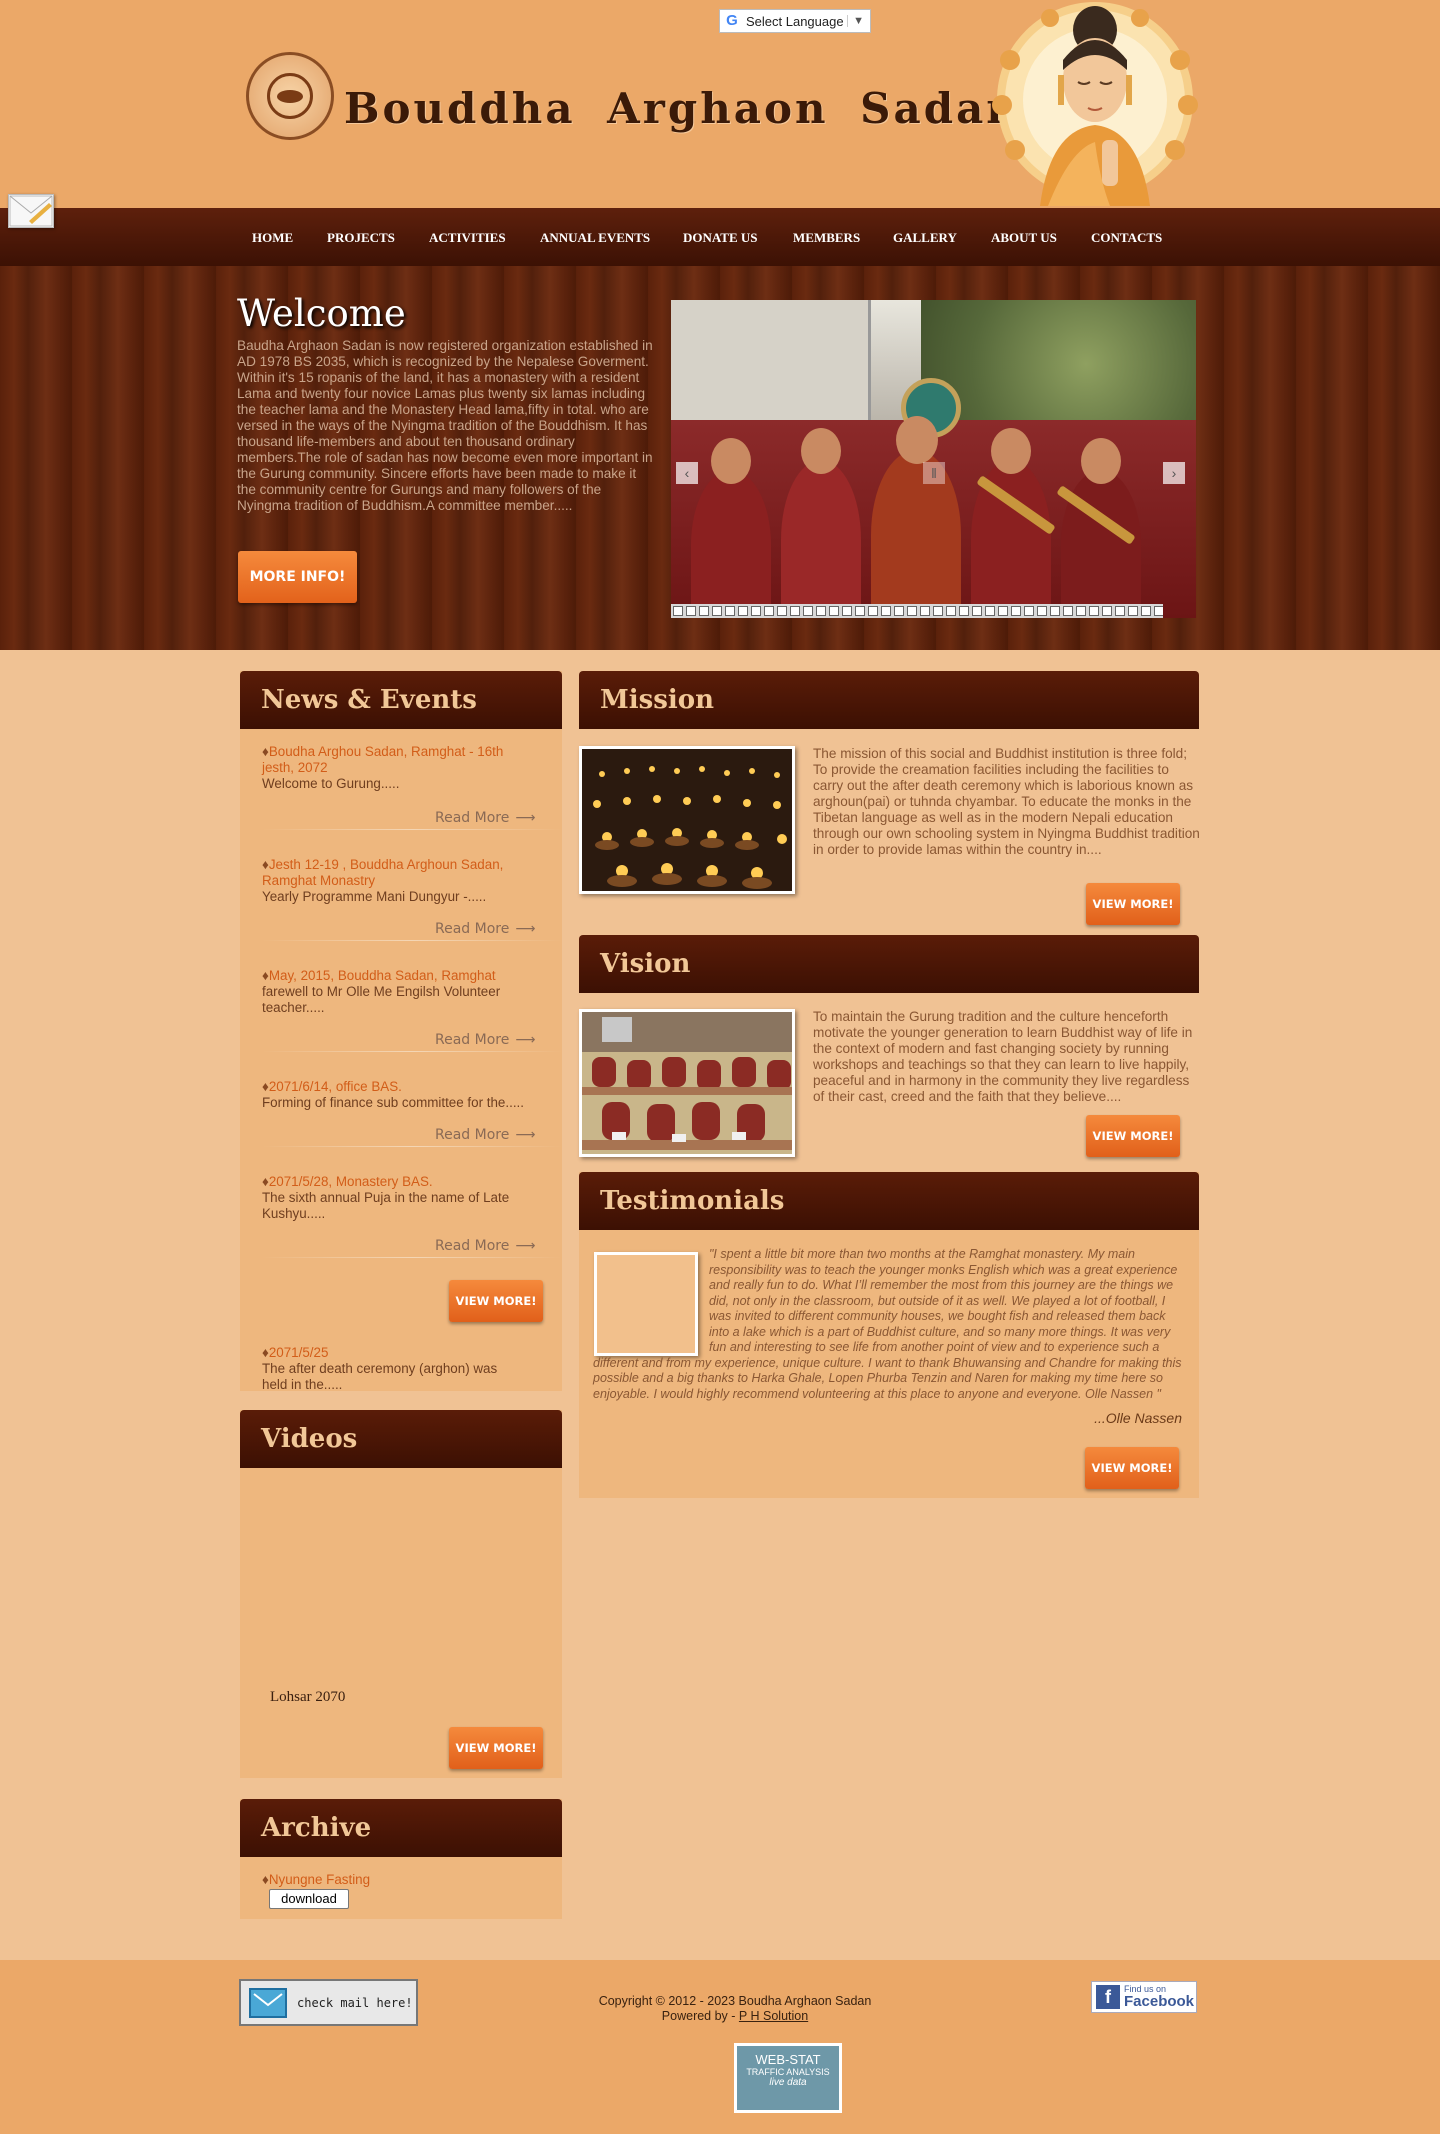  What do you see at coordinates (393, 1182) in the screenshot?
I see `news-item-title: 2071/5/28, Monastery BAS.` at bounding box center [393, 1182].